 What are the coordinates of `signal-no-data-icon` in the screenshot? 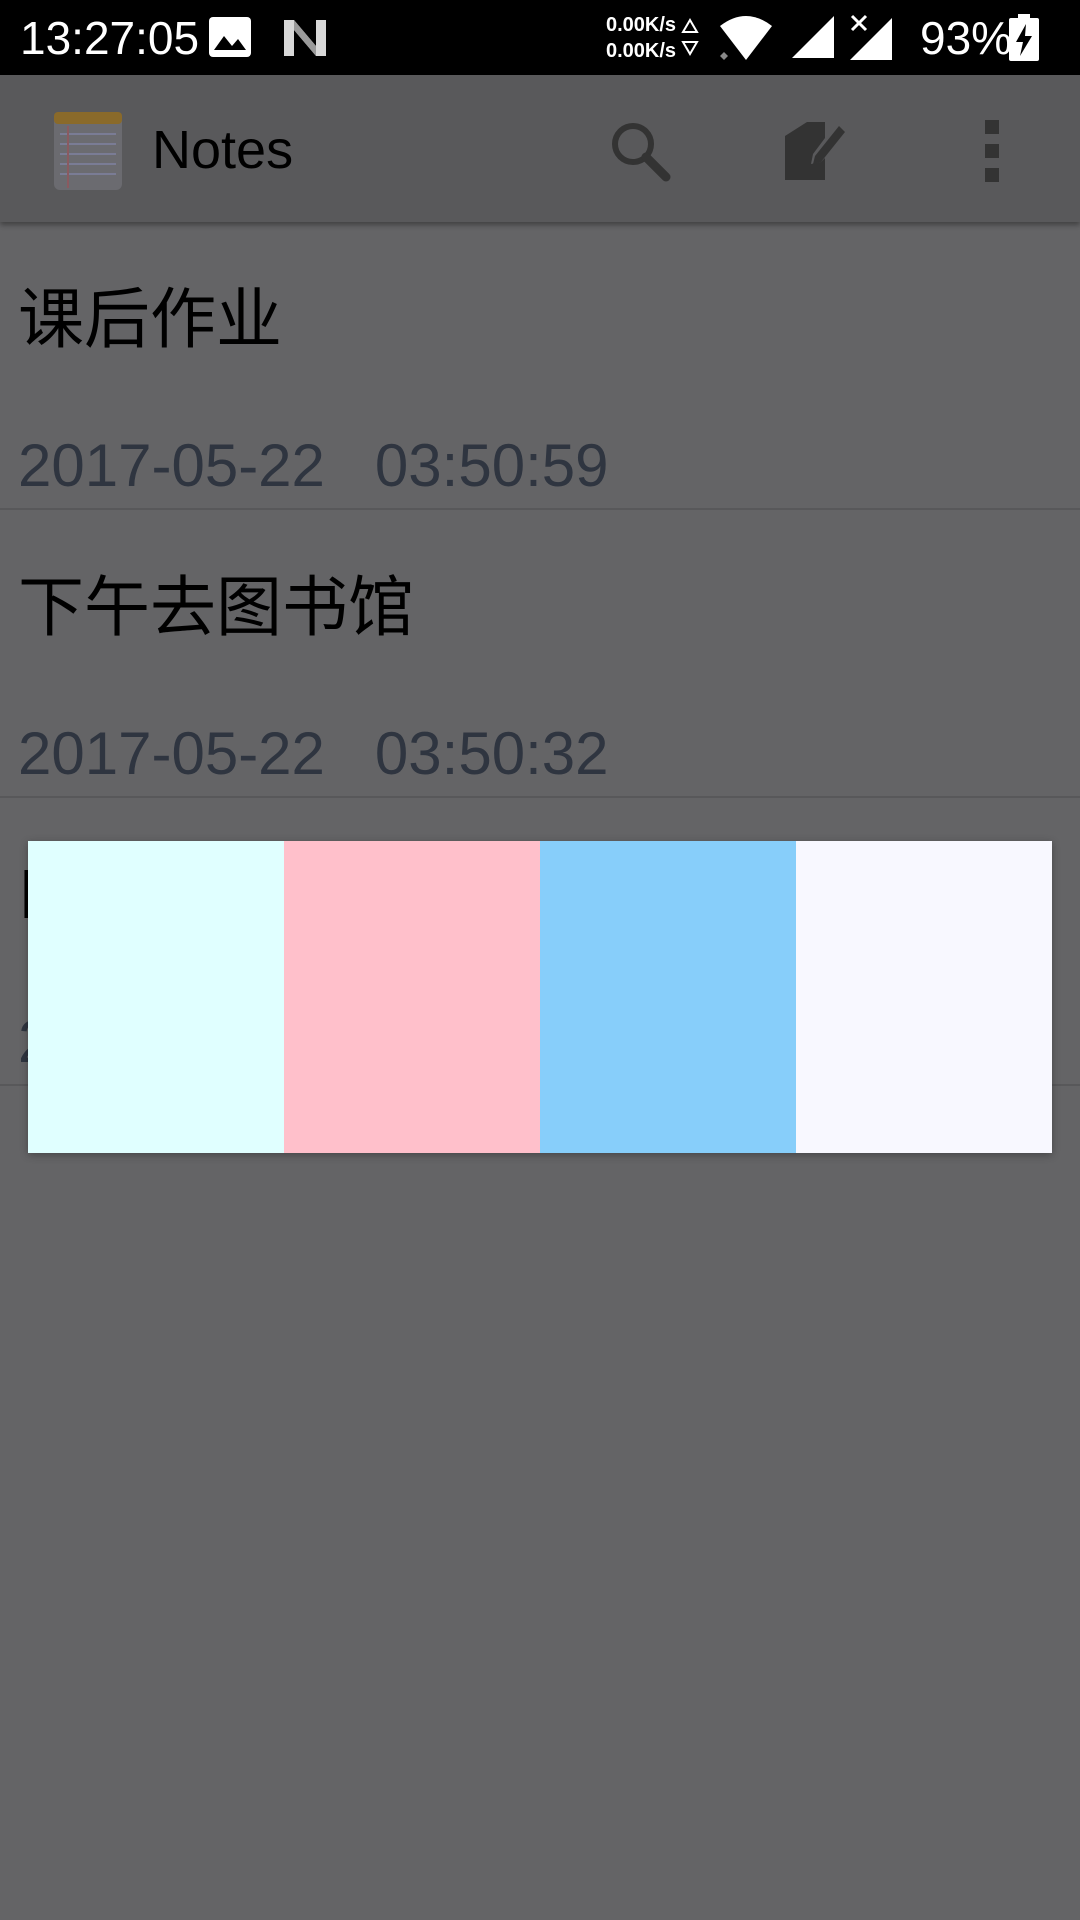 It's located at (871, 37).